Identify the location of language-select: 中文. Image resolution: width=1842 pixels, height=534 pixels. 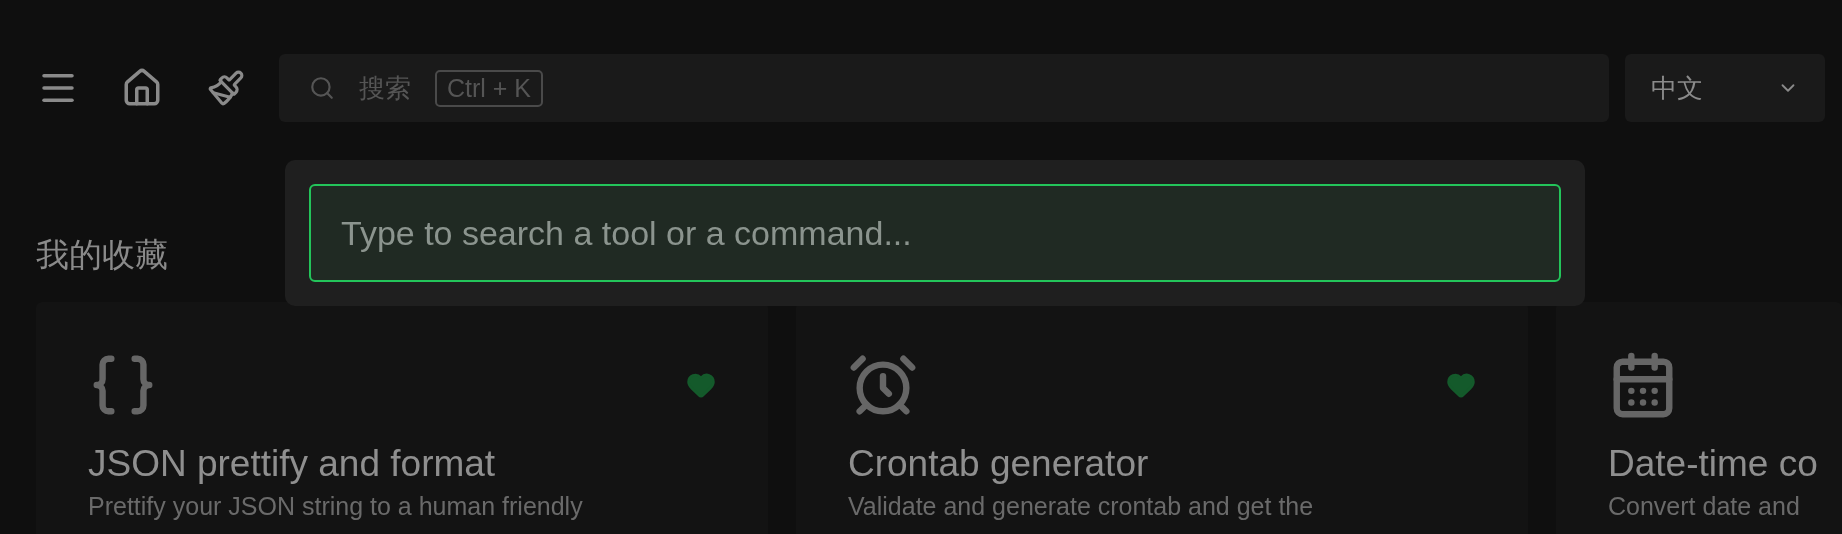
(1725, 88).